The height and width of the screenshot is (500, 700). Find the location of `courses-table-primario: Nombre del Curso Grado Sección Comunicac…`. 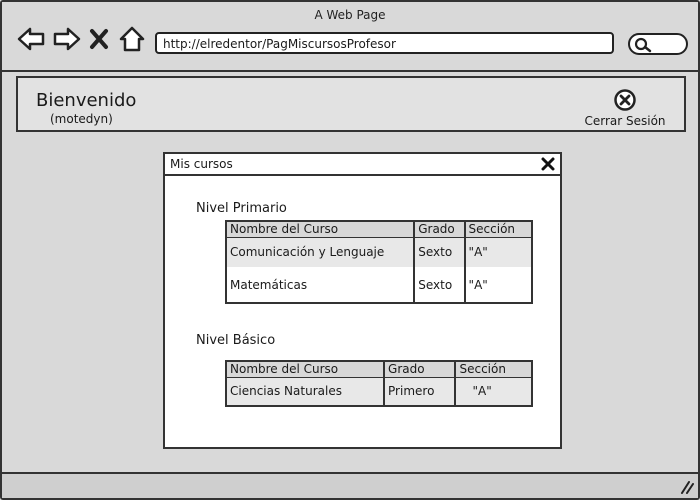

courses-table-primario: Nombre del Curso Grado Sección Comunicac… is located at coordinates (379, 262).